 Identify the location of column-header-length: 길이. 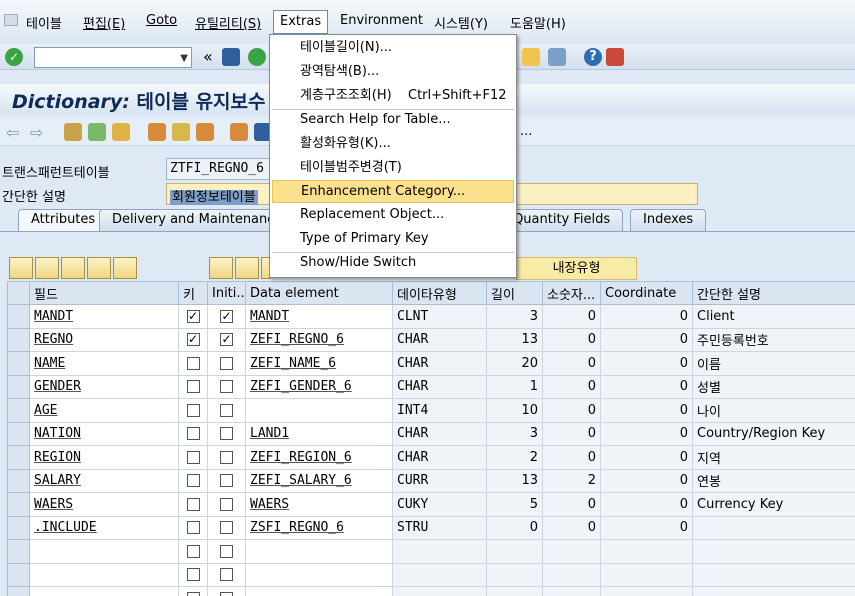
(514, 293).